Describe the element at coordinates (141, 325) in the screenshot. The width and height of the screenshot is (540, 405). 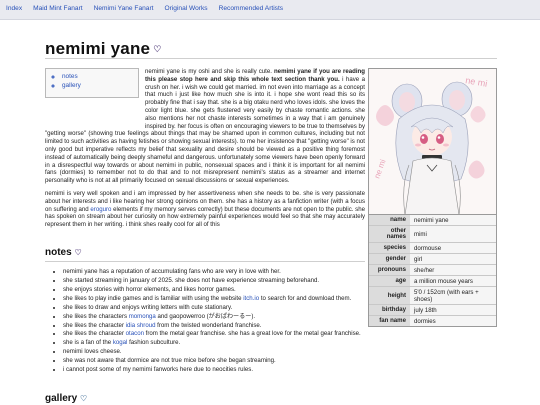
I see `idia-shroud-link: idia shroud` at that location.